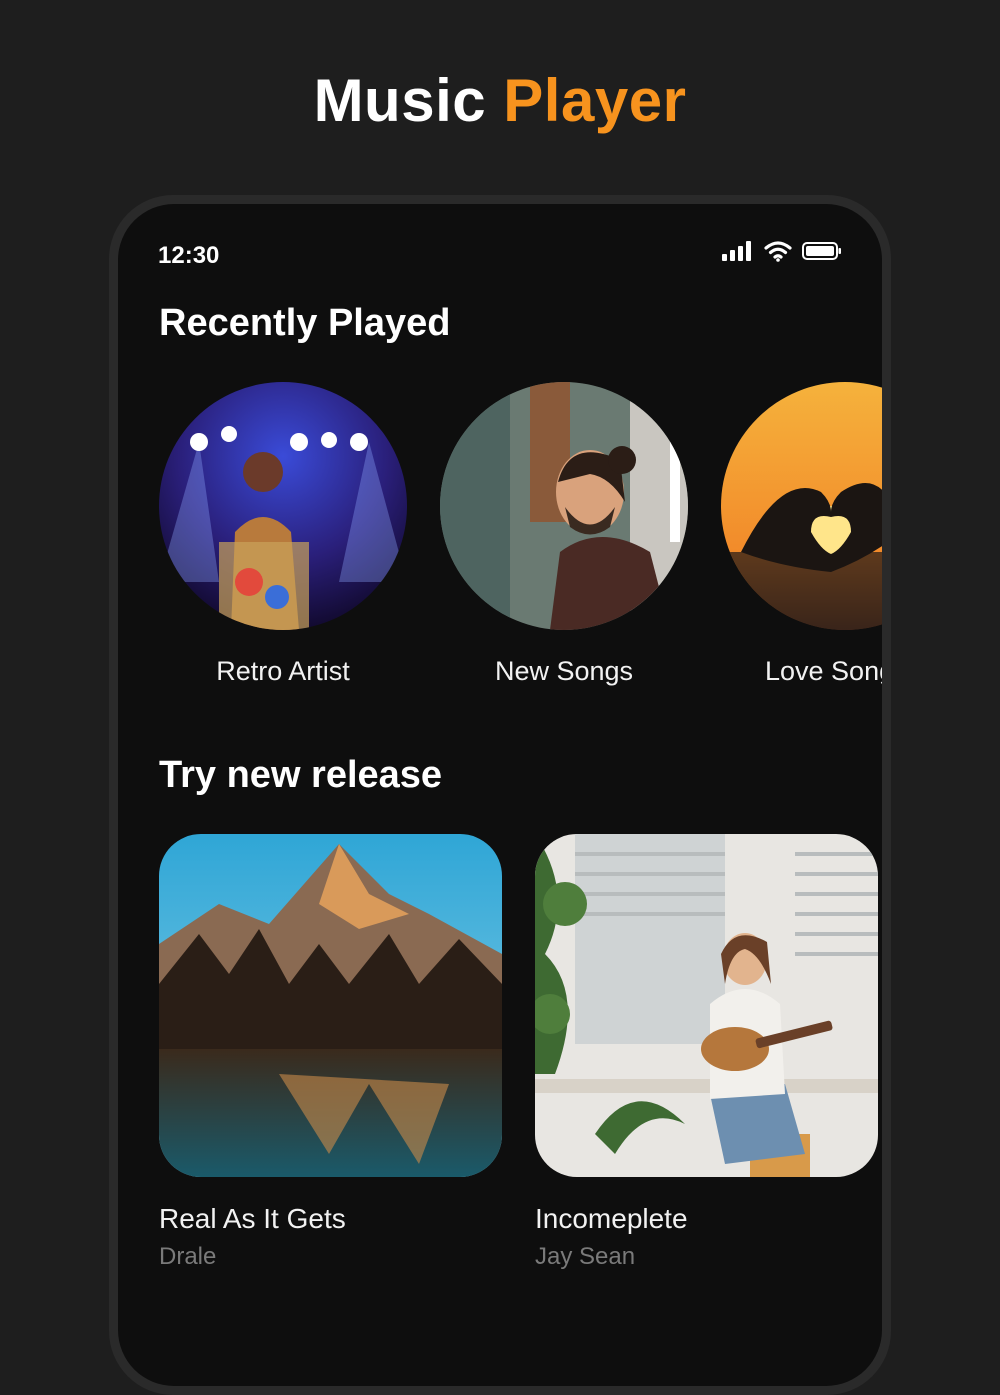 This screenshot has width=1000, height=1395. I want to click on release-artist: Jay Sean, so click(585, 1256).